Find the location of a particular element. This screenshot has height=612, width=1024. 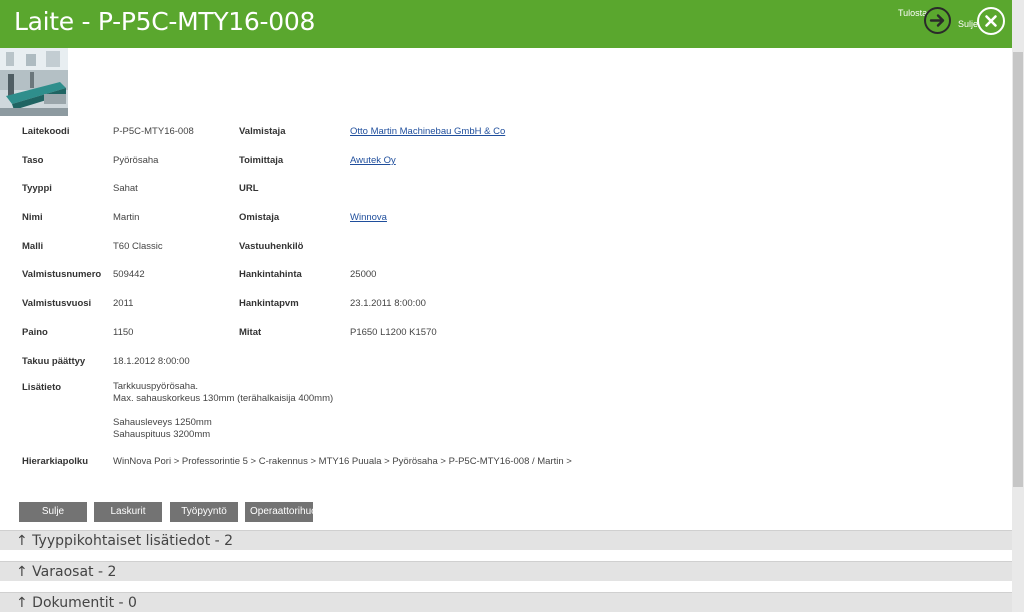

value-hankintapvm: 23.1.2011 8:00:00 is located at coordinates (388, 303).